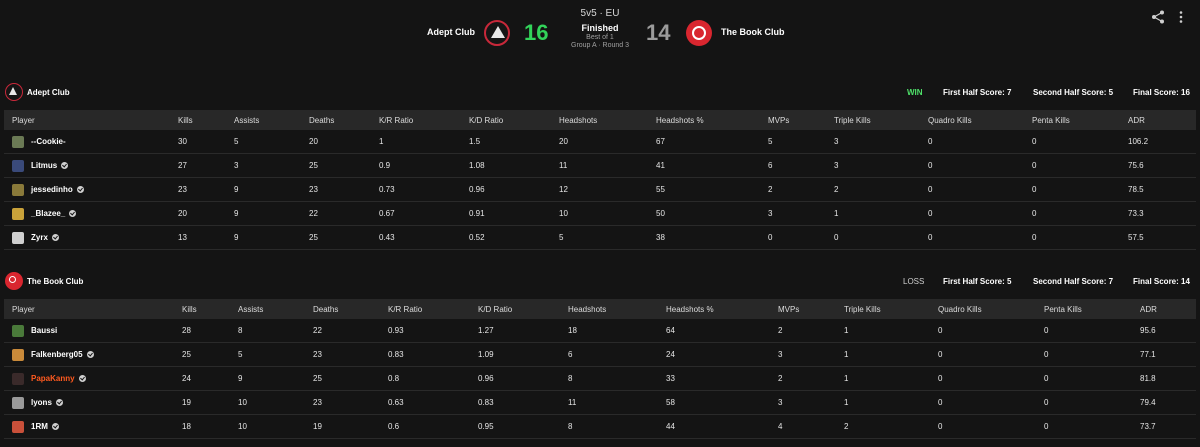 This screenshot has width=1200, height=447. Describe the element at coordinates (39, 237) in the screenshot. I see `player-name: Zyrx` at that location.